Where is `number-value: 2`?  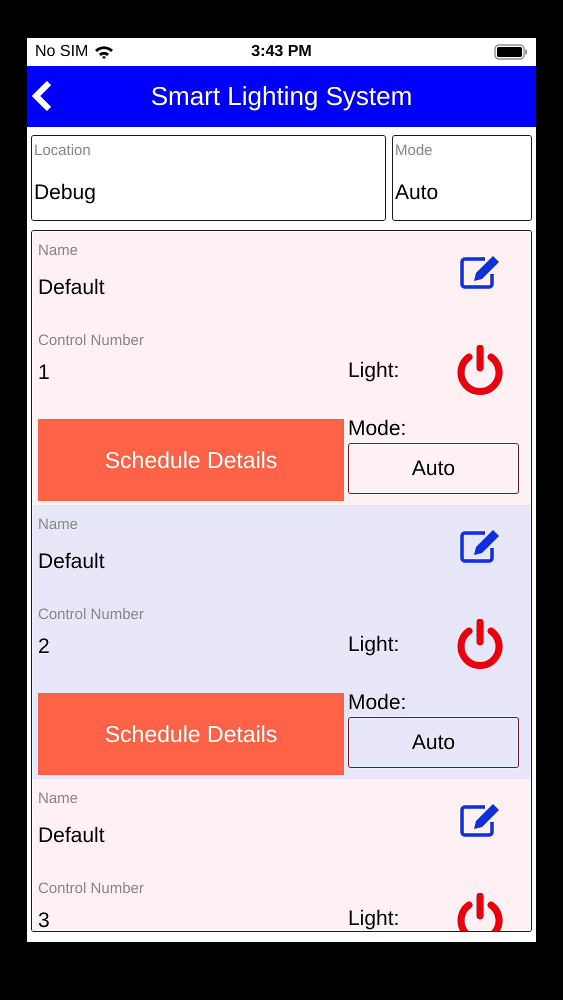
number-value: 2 is located at coordinates (44, 647).